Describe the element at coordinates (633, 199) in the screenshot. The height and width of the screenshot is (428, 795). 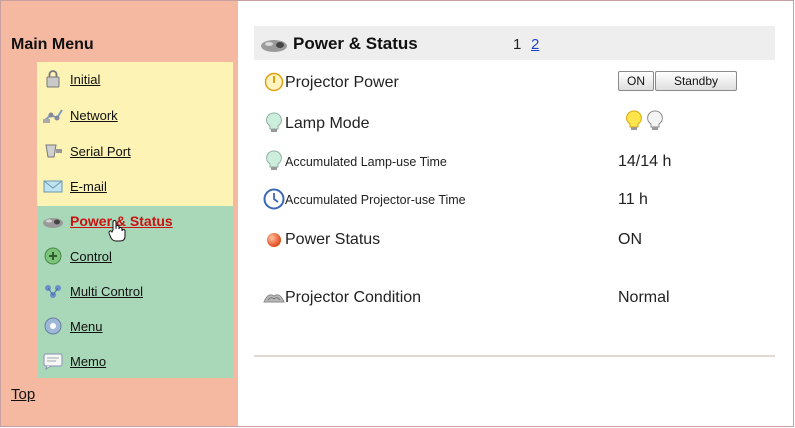
I see `projector-use-time-value: 11 h` at that location.